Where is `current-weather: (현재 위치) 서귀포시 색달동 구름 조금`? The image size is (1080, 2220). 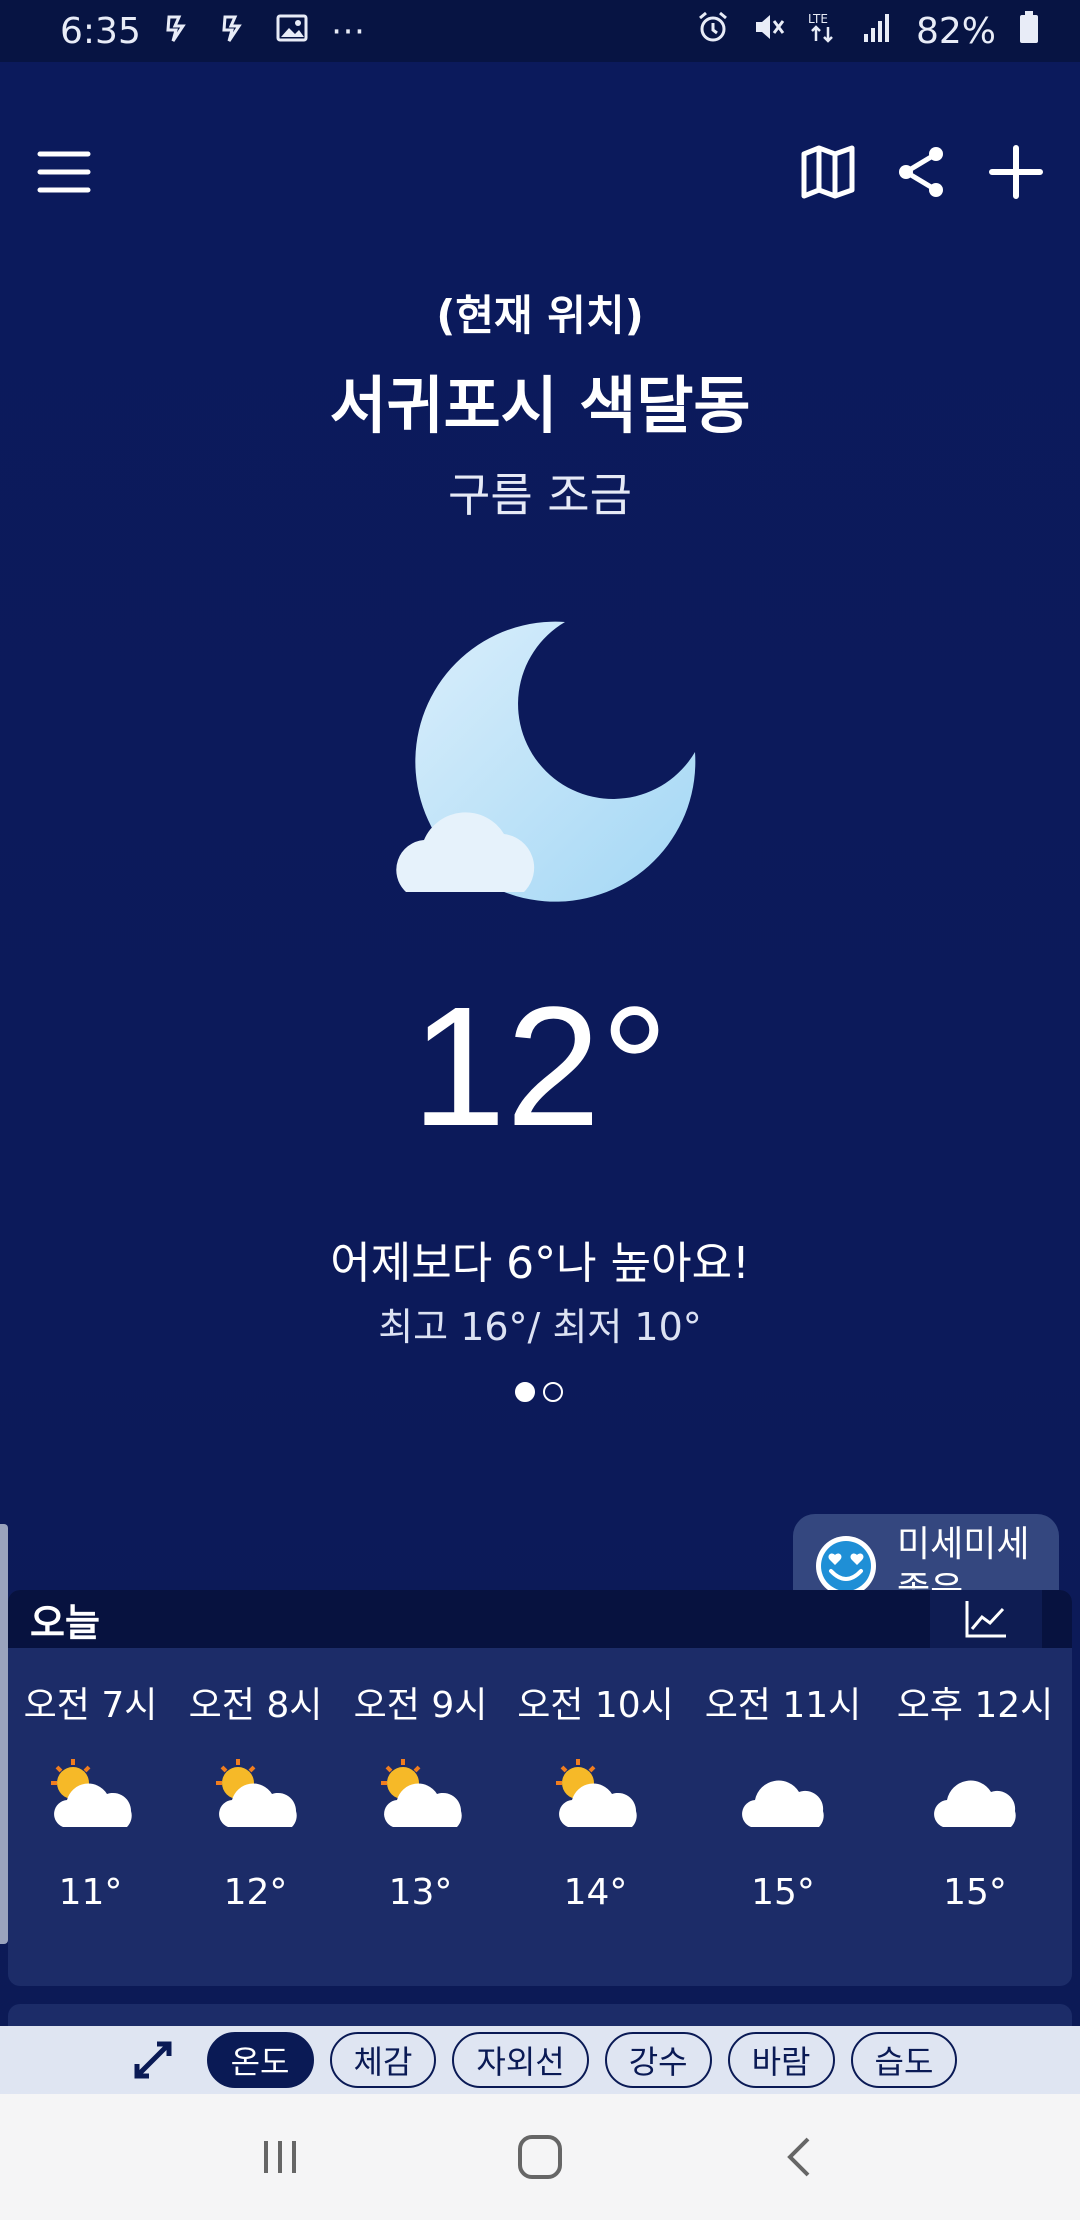 current-weather: (현재 위치) 서귀포시 색달동 구름 조금 is located at coordinates (540, 403).